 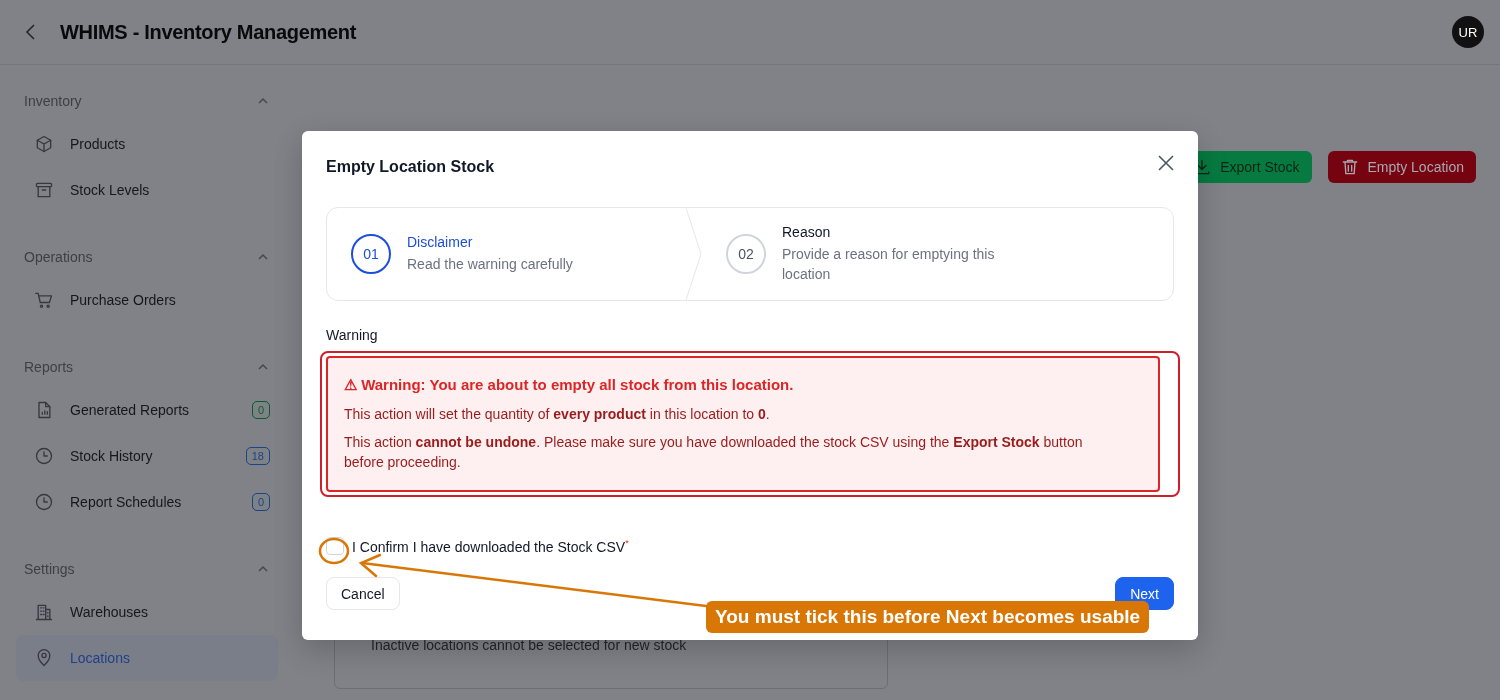 I want to click on section-title: Operations, so click(x=58, y=257).